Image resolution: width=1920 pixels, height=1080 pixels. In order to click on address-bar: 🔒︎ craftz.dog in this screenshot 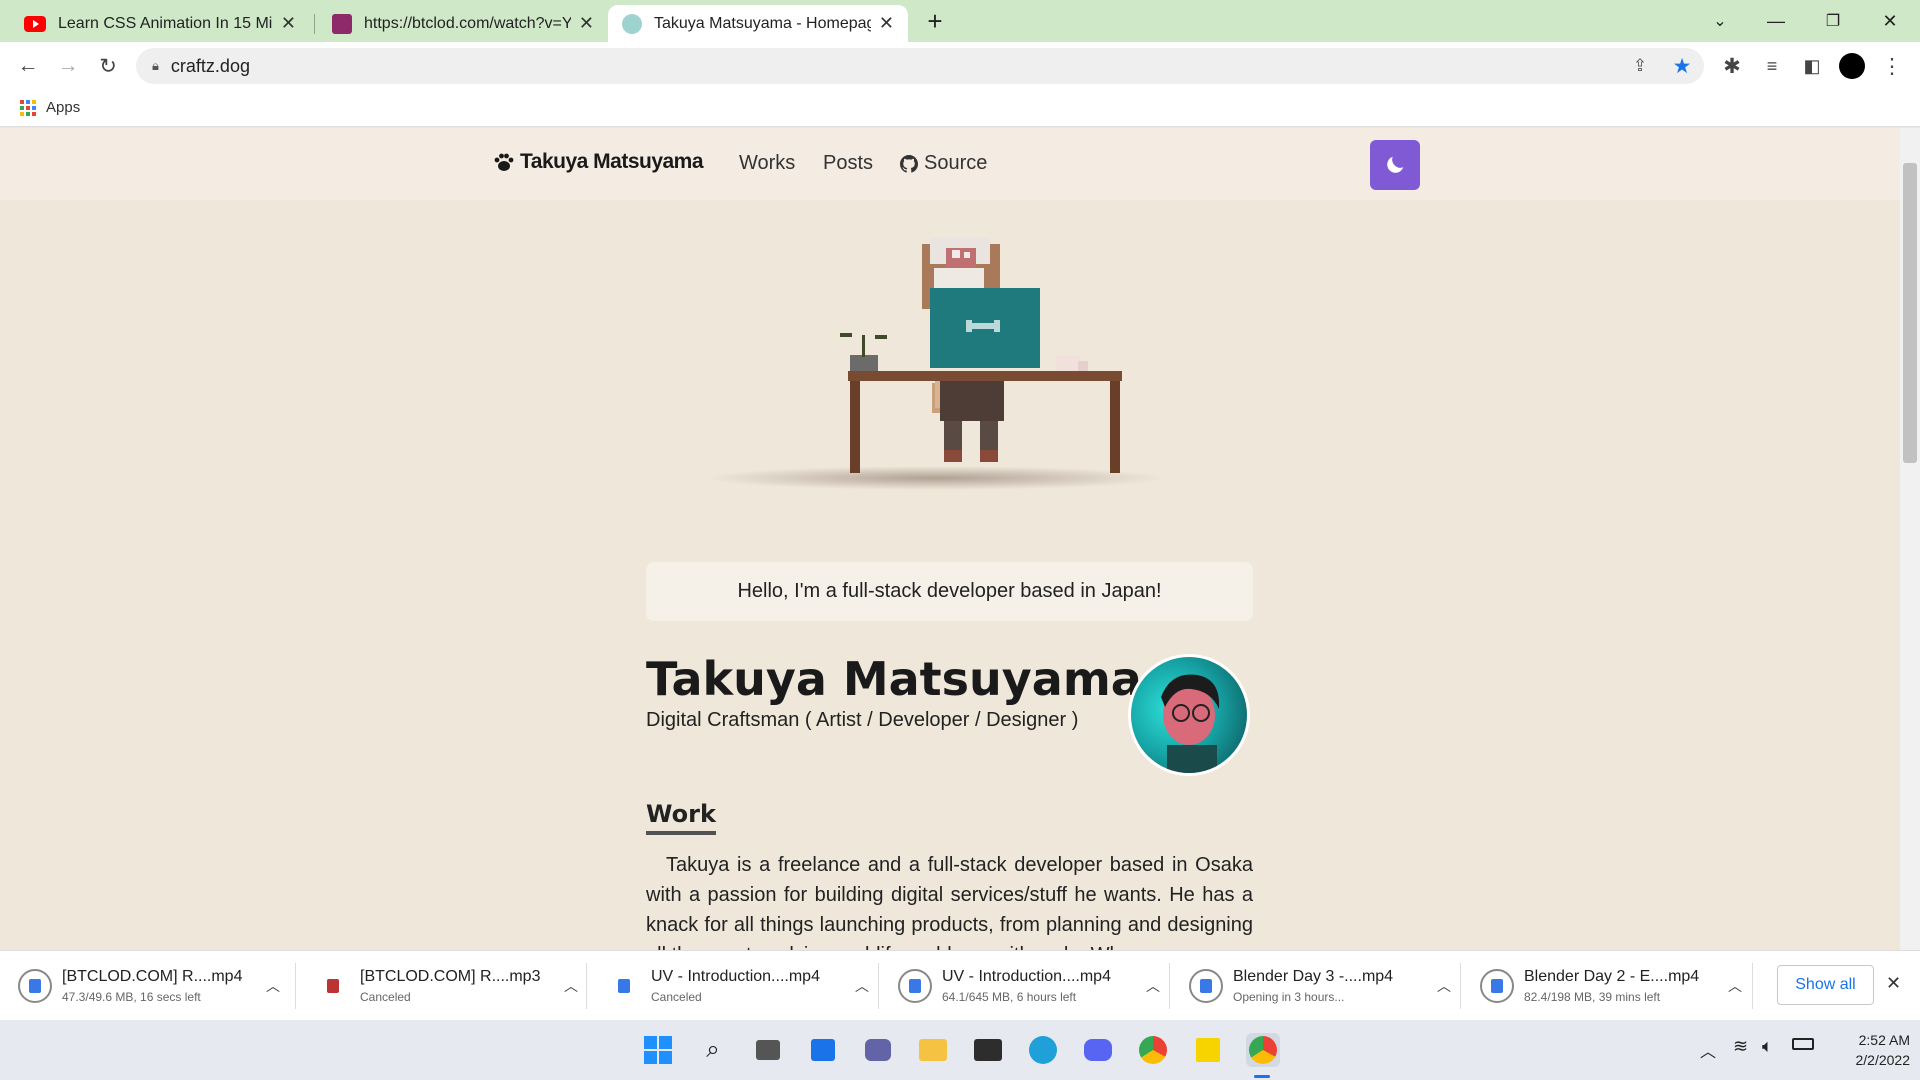, I will do `click(920, 66)`.